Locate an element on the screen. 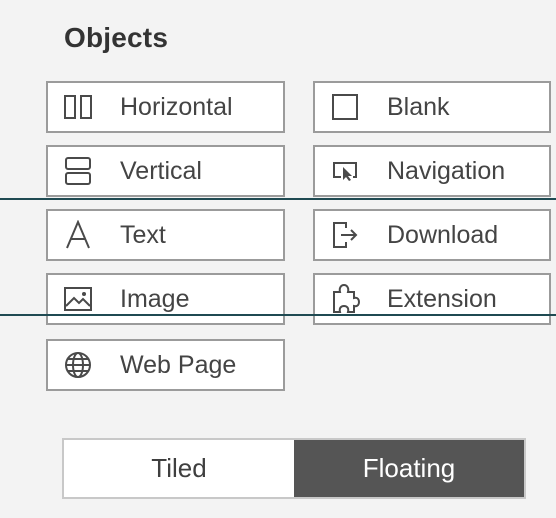 Image resolution: width=556 pixels, height=518 pixels. object-label: Text is located at coordinates (143, 234).